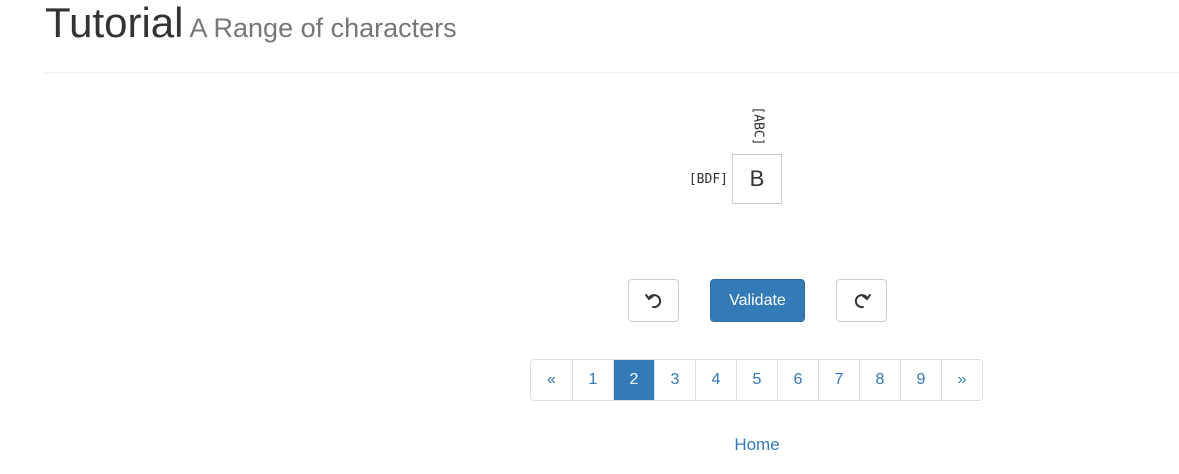 The height and width of the screenshot is (474, 1179). What do you see at coordinates (323, 28) in the screenshot?
I see `page-subtitle: A Range of characters` at bounding box center [323, 28].